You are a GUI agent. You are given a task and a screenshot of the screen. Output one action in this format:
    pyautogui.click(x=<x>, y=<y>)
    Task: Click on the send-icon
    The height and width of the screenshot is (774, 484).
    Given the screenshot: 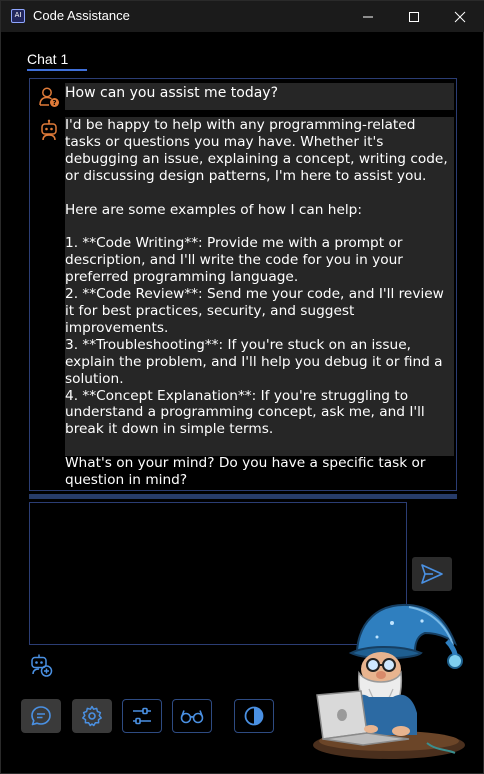 What is the action you would take?
    pyautogui.click(x=432, y=574)
    